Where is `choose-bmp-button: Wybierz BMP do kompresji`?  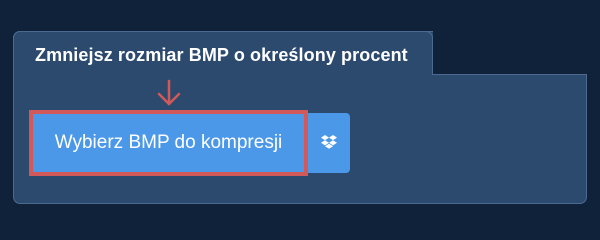
choose-bmp-button: Wybierz BMP do kompresji is located at coordinates (168, 143).